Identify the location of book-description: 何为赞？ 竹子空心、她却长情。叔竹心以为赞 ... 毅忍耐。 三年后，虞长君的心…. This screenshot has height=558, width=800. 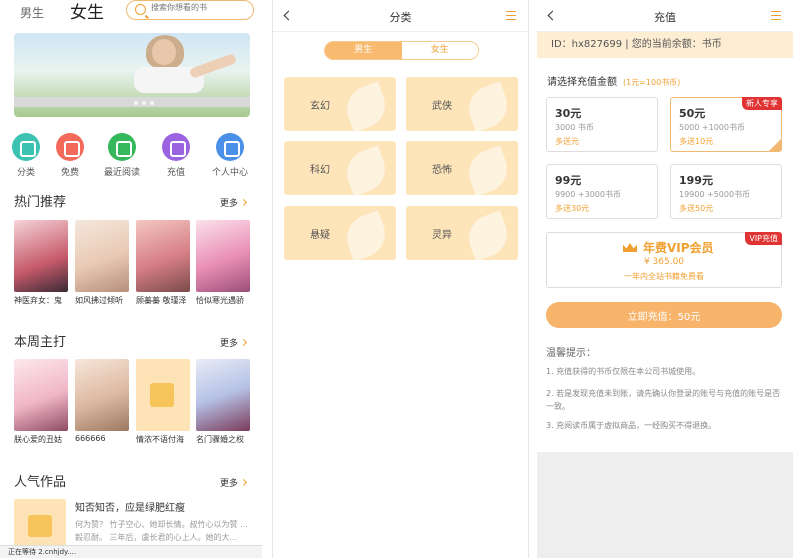
(161, 531).